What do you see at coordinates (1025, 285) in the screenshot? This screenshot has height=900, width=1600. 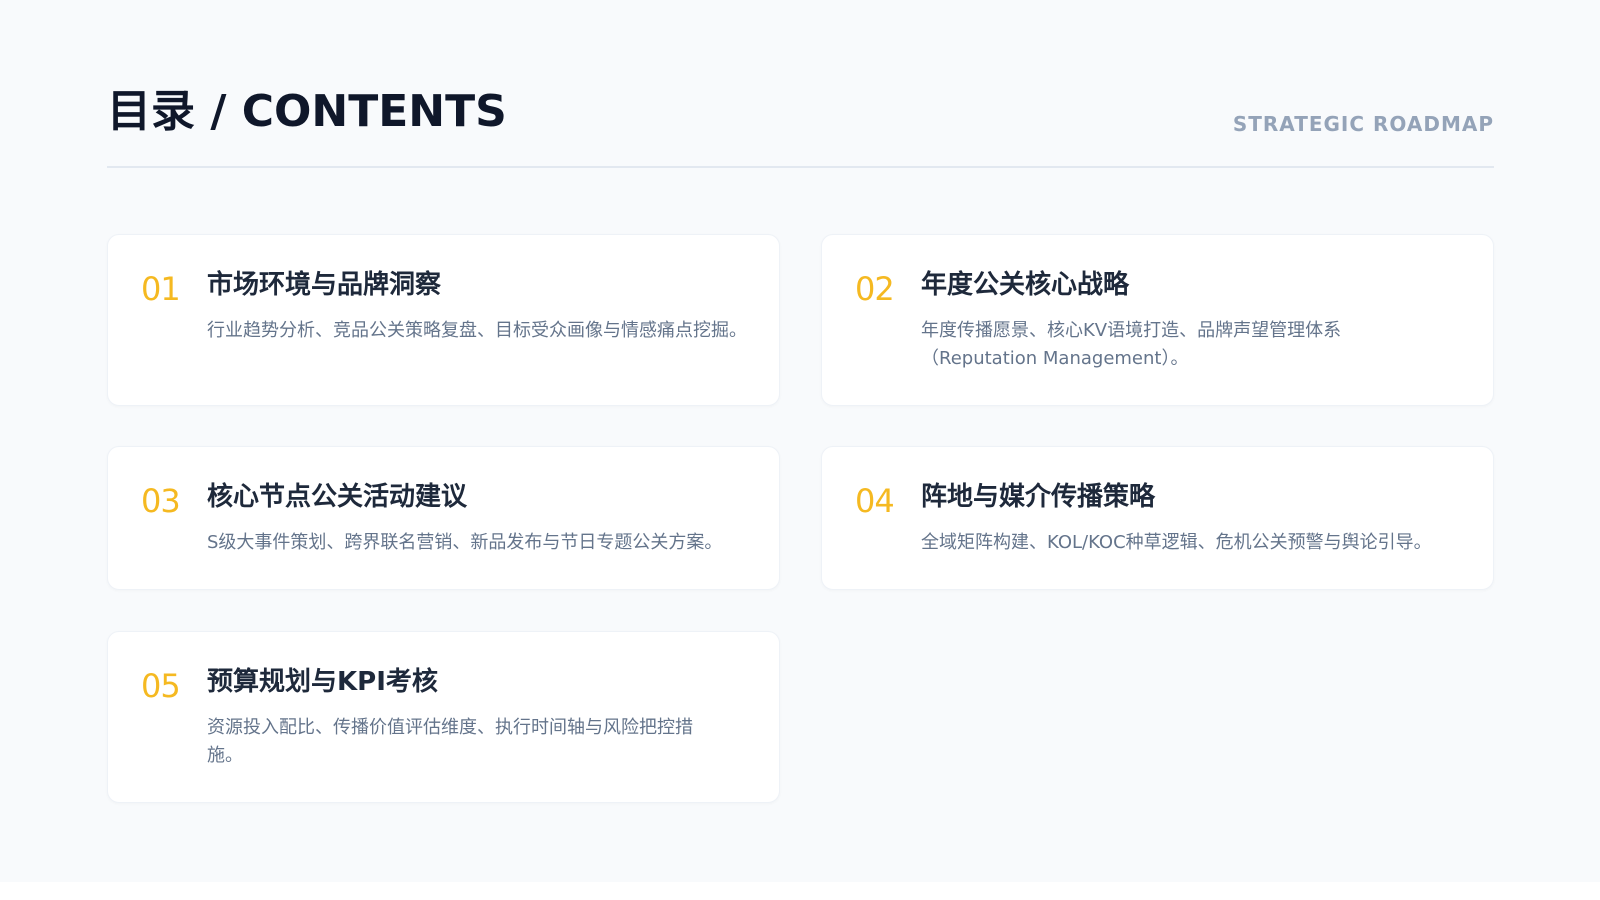 I see `item-title: 年度公关核心战略` at bounding box center [1025, 285].